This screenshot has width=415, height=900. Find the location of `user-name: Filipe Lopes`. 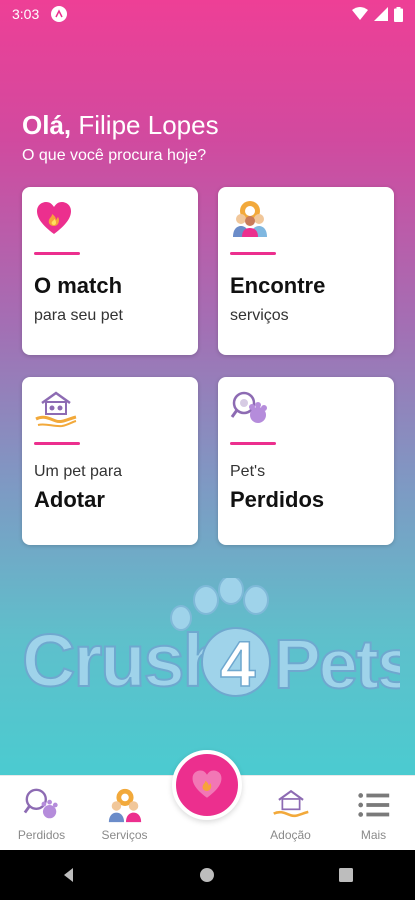

user-name: Filipe Lopes is located at coordinates (148, 125).